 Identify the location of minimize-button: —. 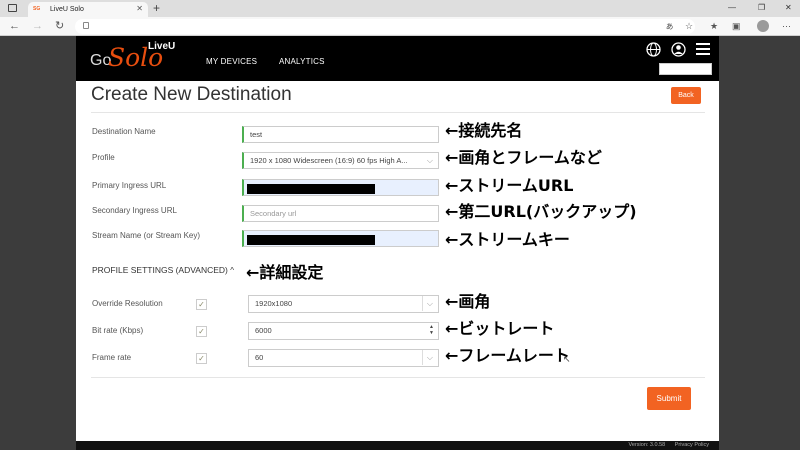
(732, 8).